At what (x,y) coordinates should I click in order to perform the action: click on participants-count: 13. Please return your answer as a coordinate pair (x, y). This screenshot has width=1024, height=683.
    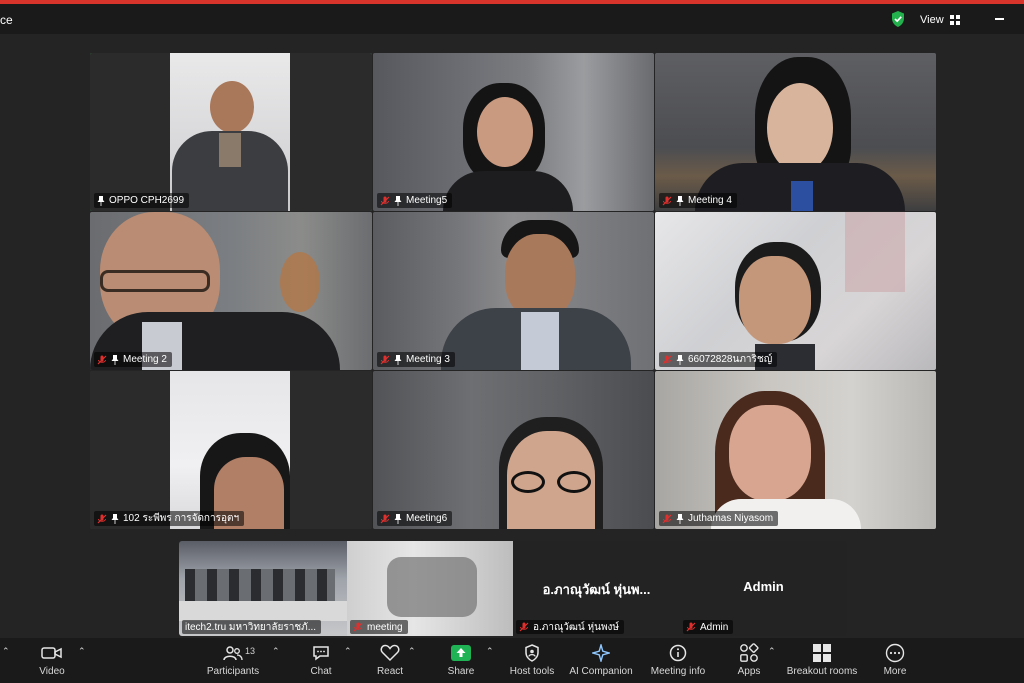
    Looking at the image, I should click on (250, 651).